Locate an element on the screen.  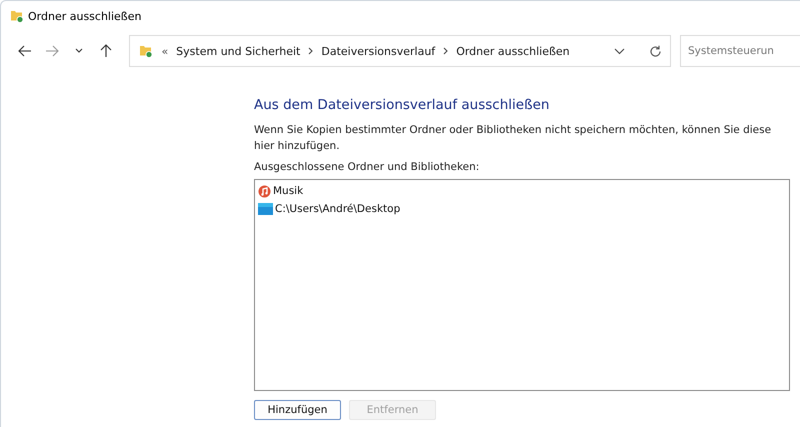
list-item: C:\Users\André\Desktop is located at coordinates (337, 209).